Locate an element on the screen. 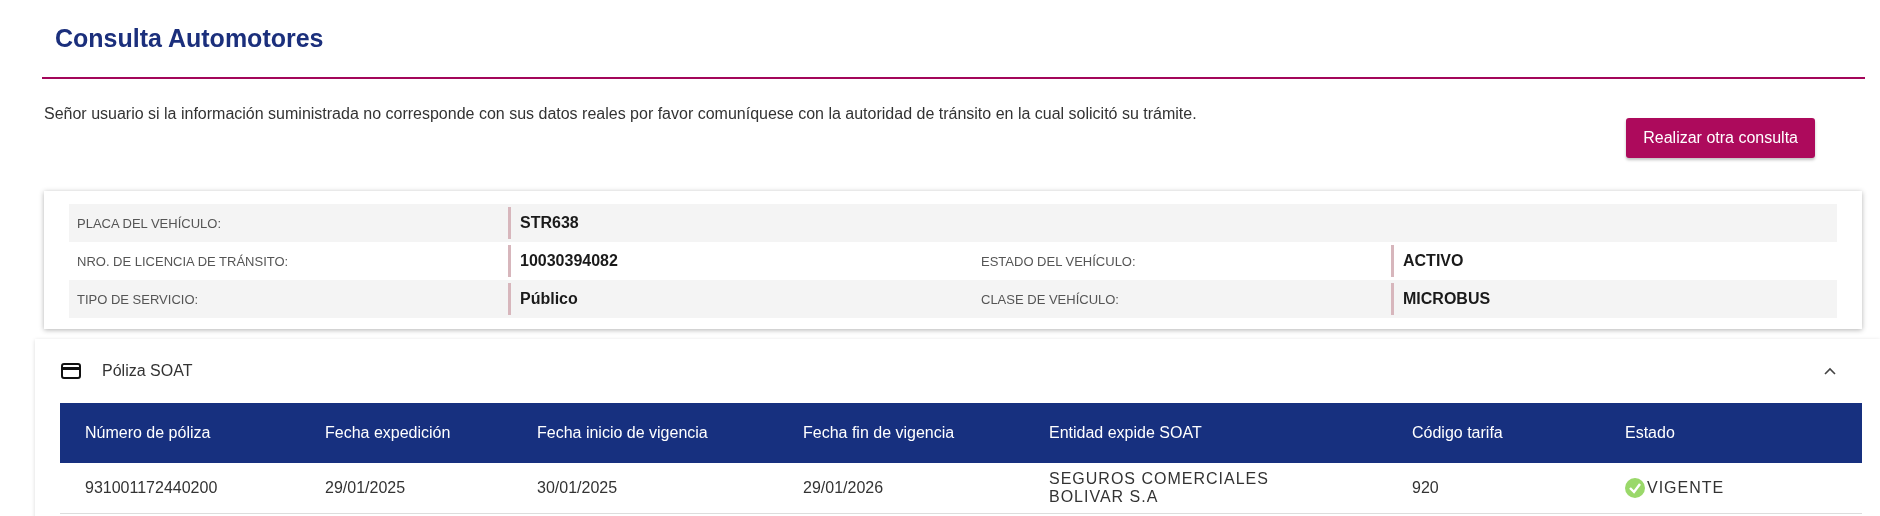 The image size is (1880, 516). field-label: CLASE DE VEHÍCULO: is located at coordinates (1050, 299).